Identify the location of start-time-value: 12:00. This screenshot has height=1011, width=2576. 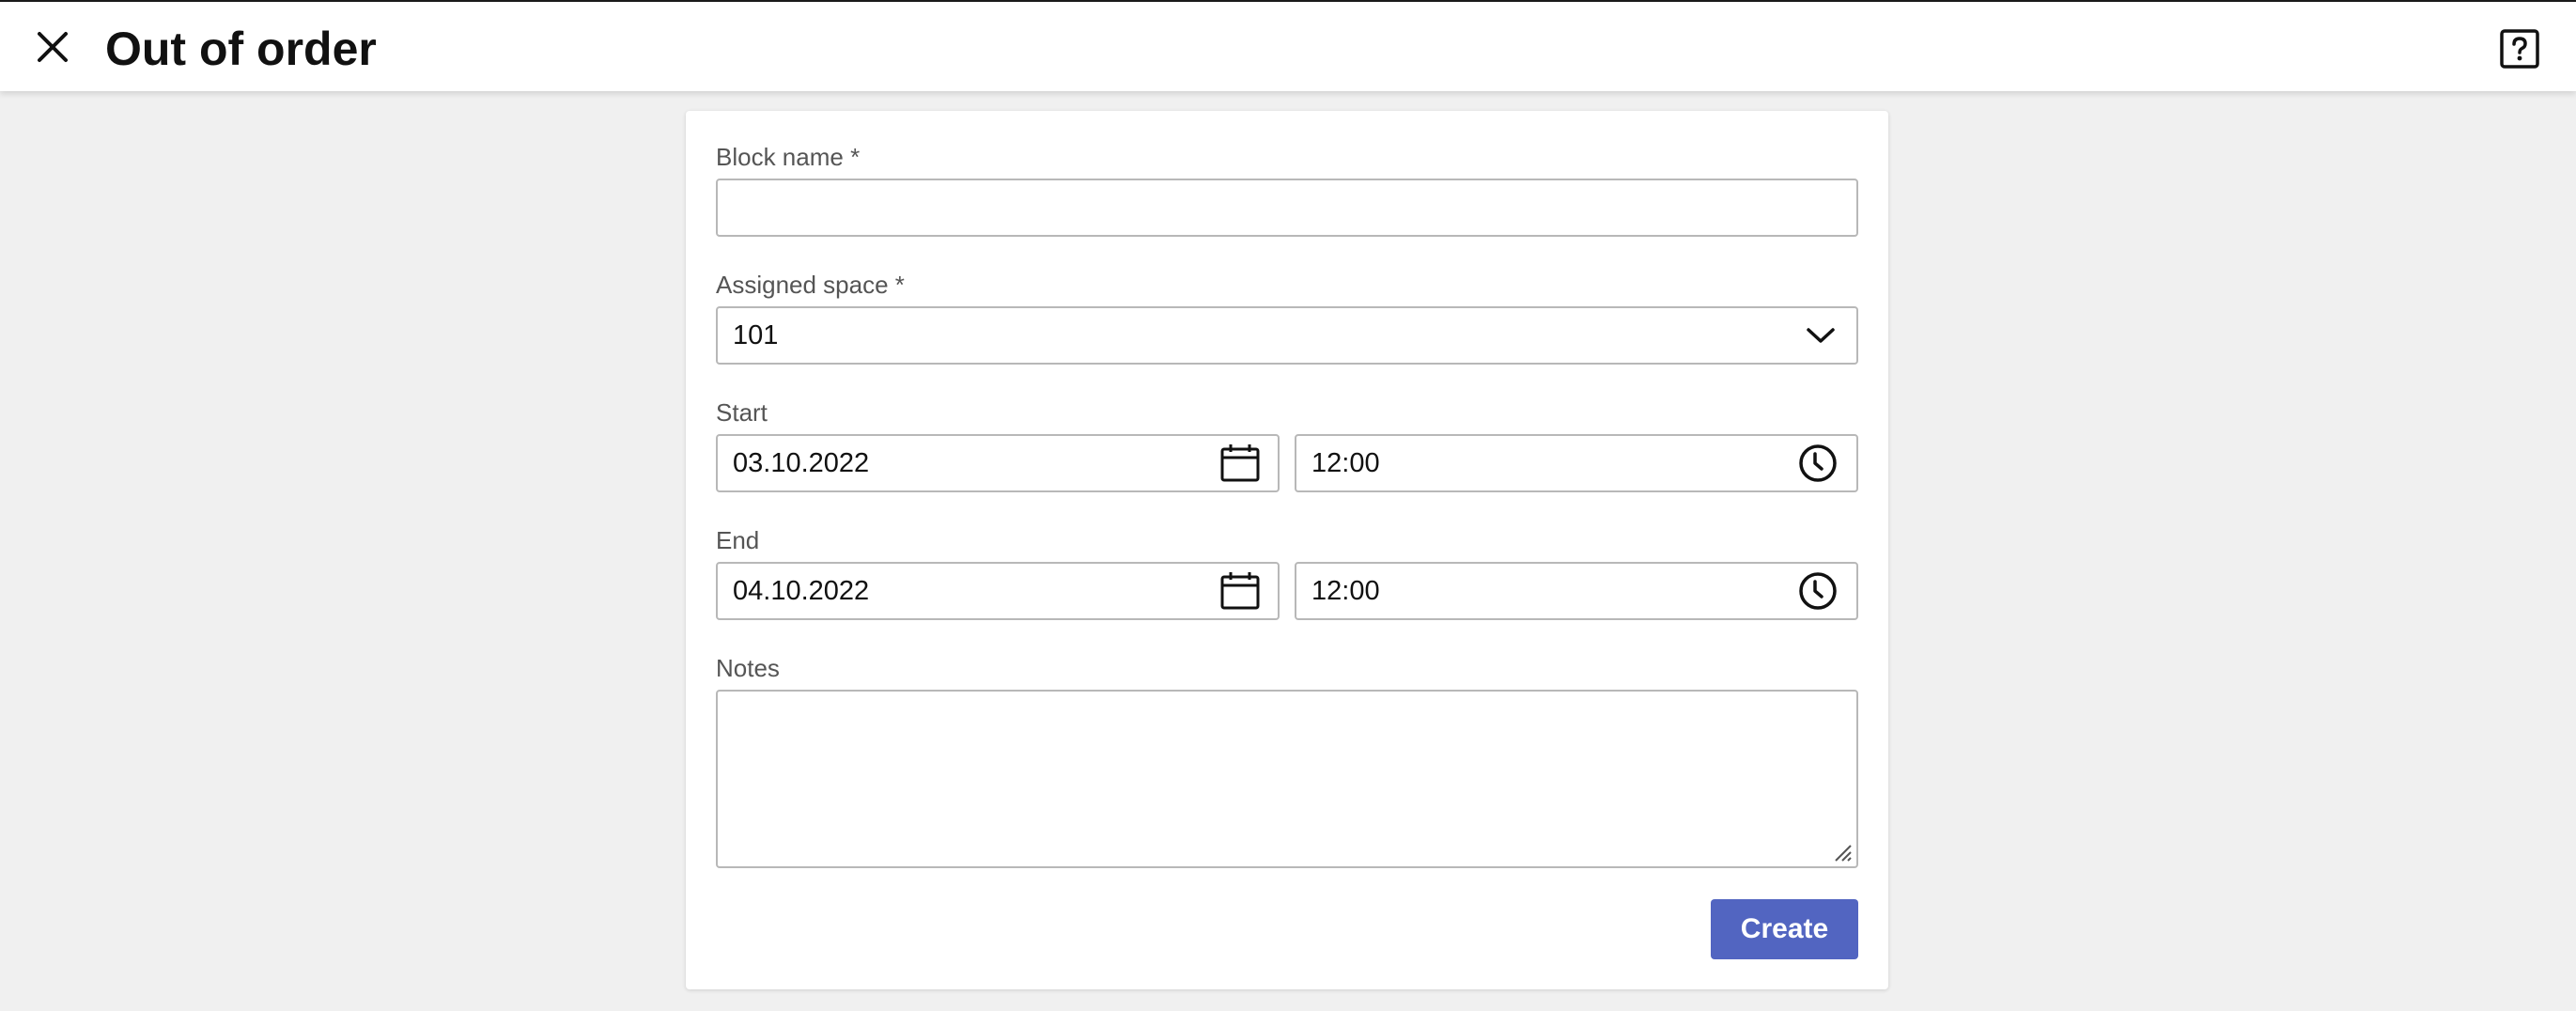
(1346, 463).